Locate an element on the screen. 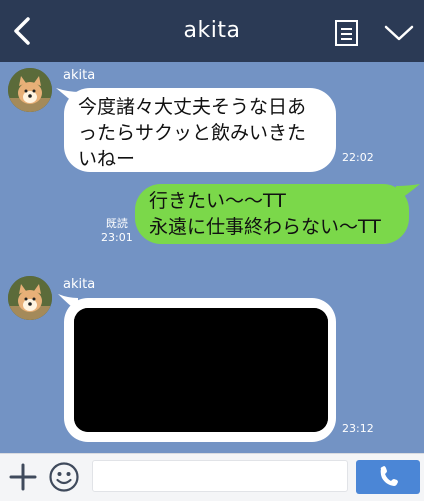 Image resolution: width=424 pixels, height=501 pixels. message-bubble: 行きたい〜〜TT 永遠に仕事終わらない〜TT is located at coordinates (272, 214).